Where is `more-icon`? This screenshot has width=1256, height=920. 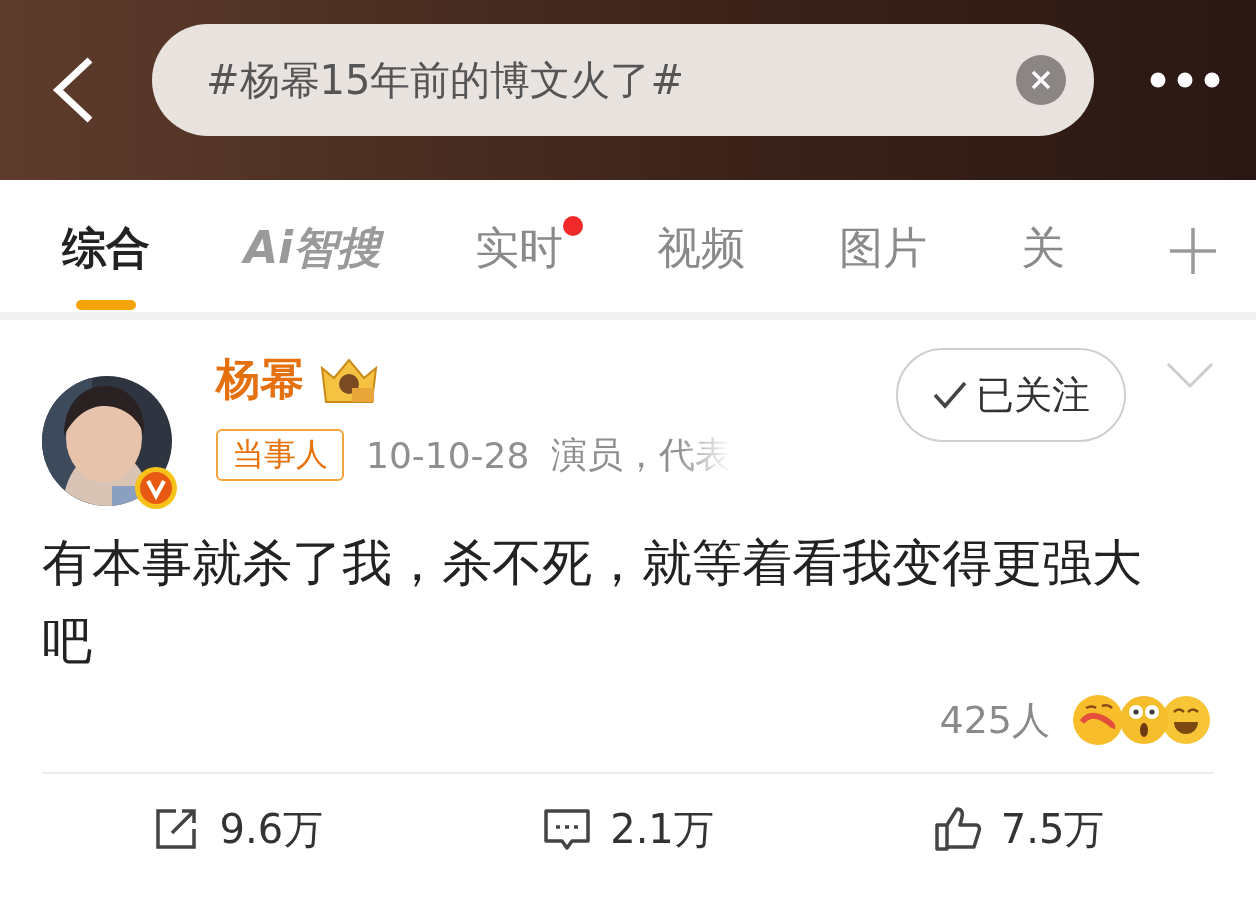 more-icon is located at coordinates (1185, 80).